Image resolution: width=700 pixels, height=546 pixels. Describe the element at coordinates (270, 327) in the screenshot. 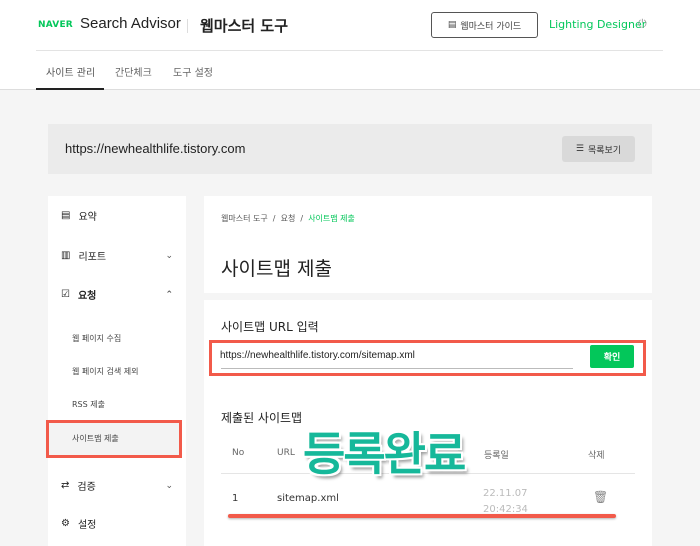

I see `input-label: 사이트맵 URL 입력` at that location.